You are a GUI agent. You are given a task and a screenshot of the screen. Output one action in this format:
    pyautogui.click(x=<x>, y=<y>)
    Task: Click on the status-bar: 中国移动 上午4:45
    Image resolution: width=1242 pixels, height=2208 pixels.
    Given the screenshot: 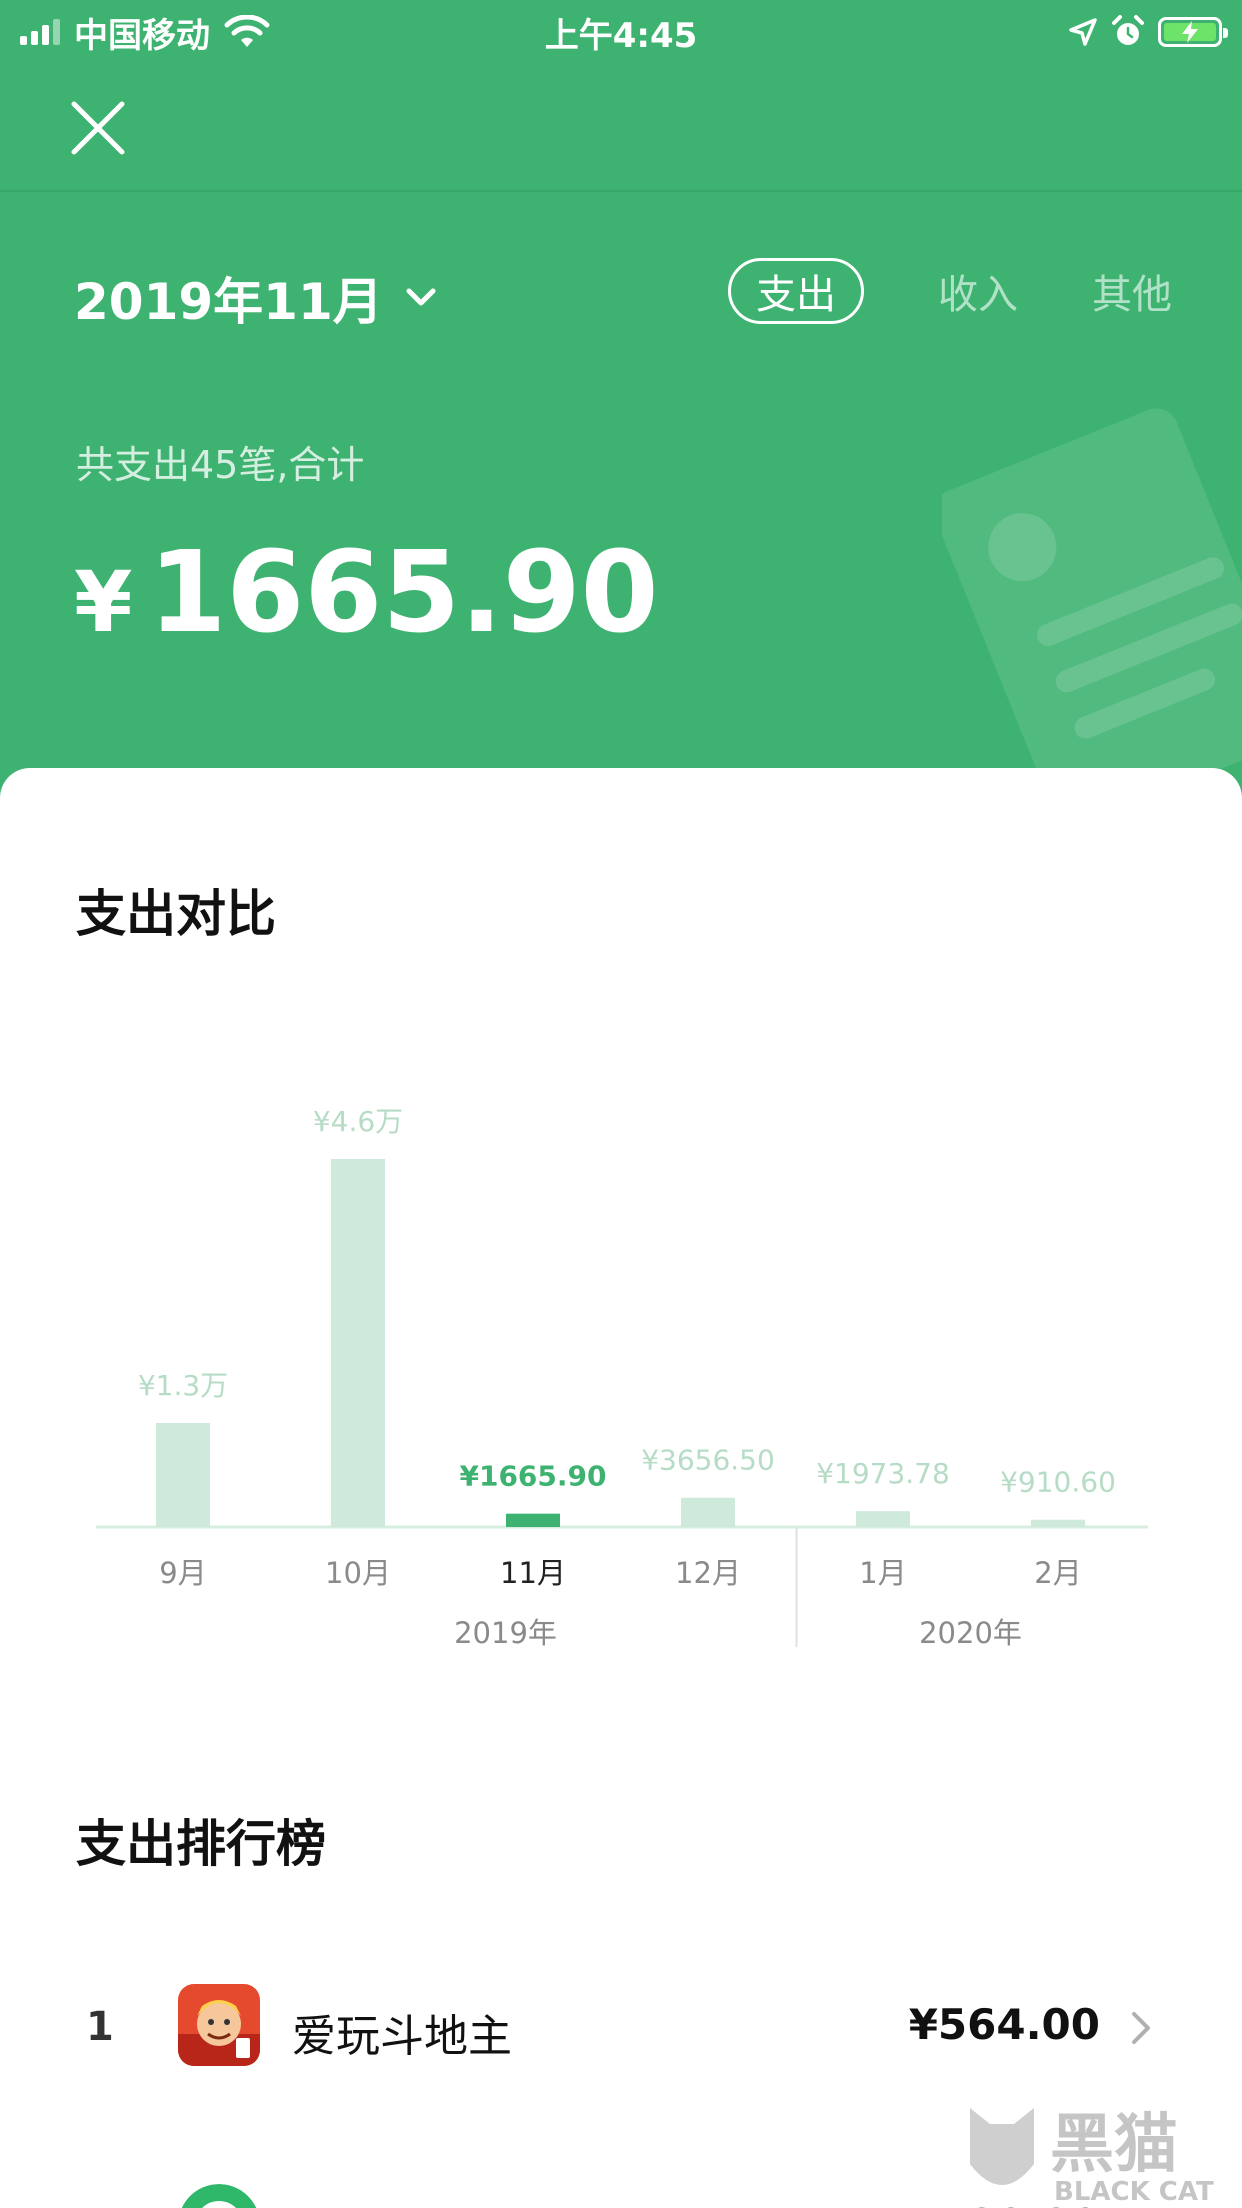 What is the action you would take?
    pyautogui.click(x=621, y=31)
    